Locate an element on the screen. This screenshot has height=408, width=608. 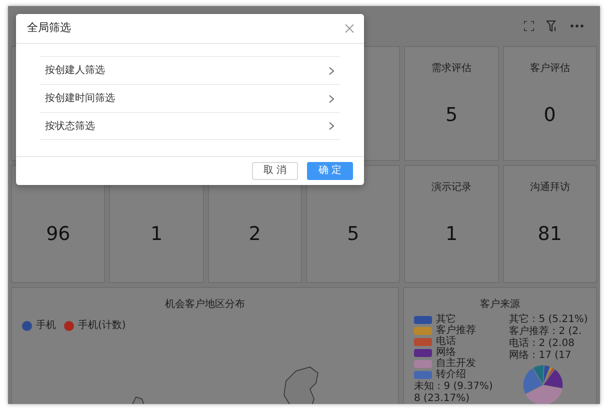
stat-value: 81 is located at coordinates (550, 234).